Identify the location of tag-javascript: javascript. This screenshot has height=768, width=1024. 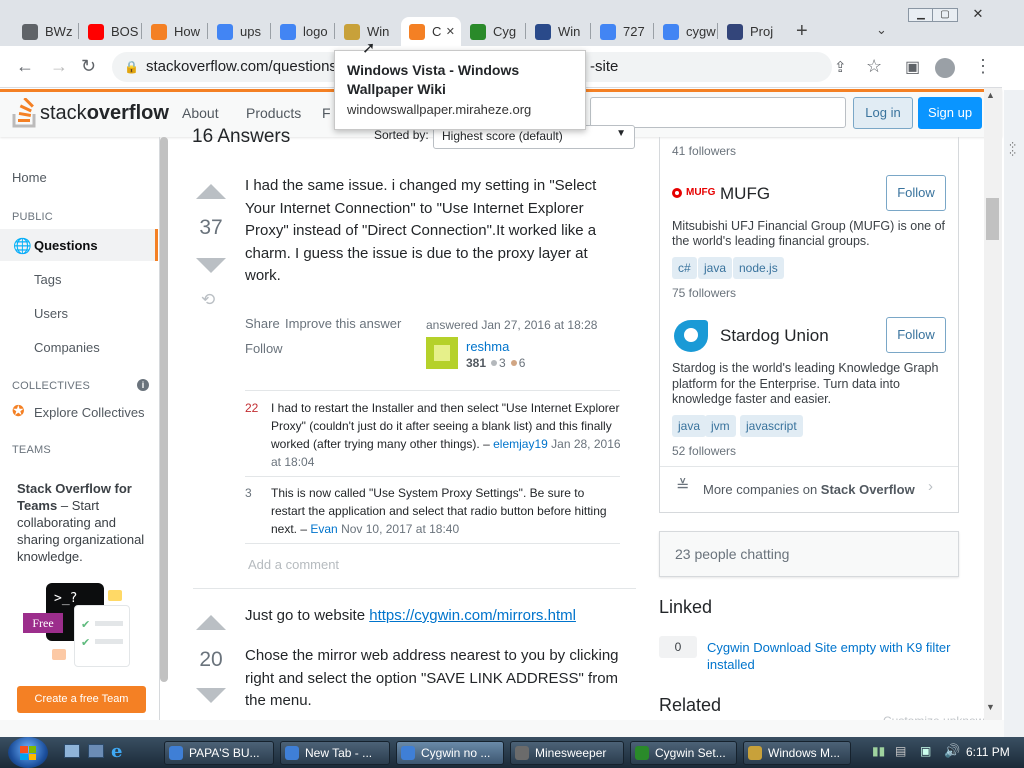
(771, 426).